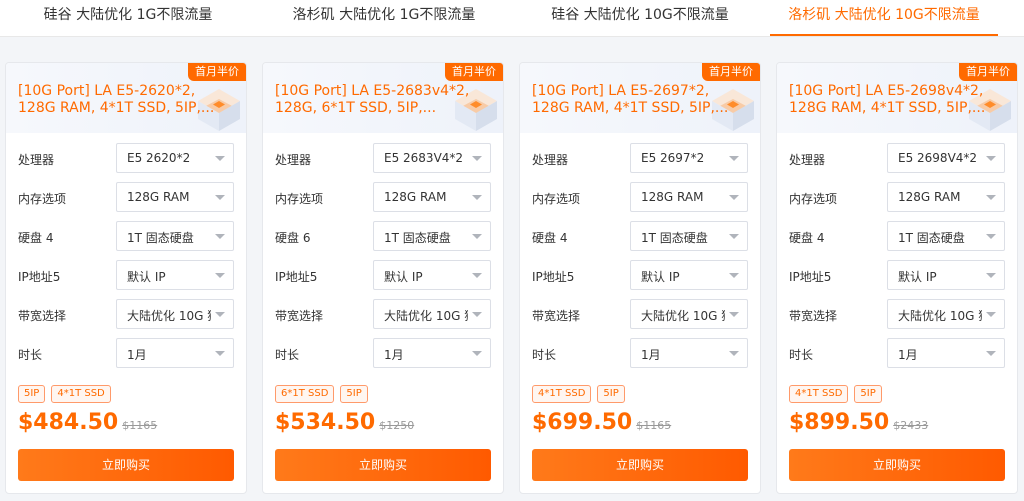 The image size is (1024, 501). Describe the element at coordinates (128, 17) in the screenshot. I see `tab-sv-1g: 硅谷 大陆优化 1G不限流量` at that location.